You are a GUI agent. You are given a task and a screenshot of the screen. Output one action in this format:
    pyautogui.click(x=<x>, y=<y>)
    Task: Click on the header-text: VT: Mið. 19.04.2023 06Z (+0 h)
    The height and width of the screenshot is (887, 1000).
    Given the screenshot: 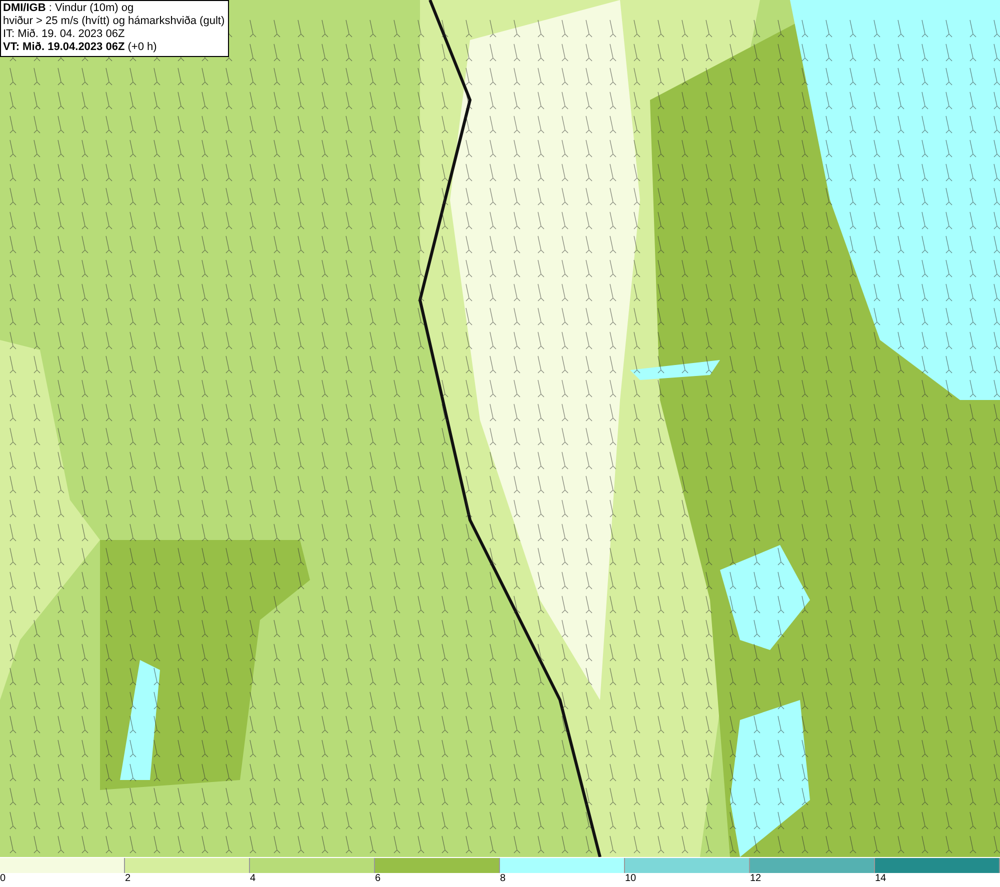 What is the action you would take?
    pyautogui.click(x=80, y=47)
    